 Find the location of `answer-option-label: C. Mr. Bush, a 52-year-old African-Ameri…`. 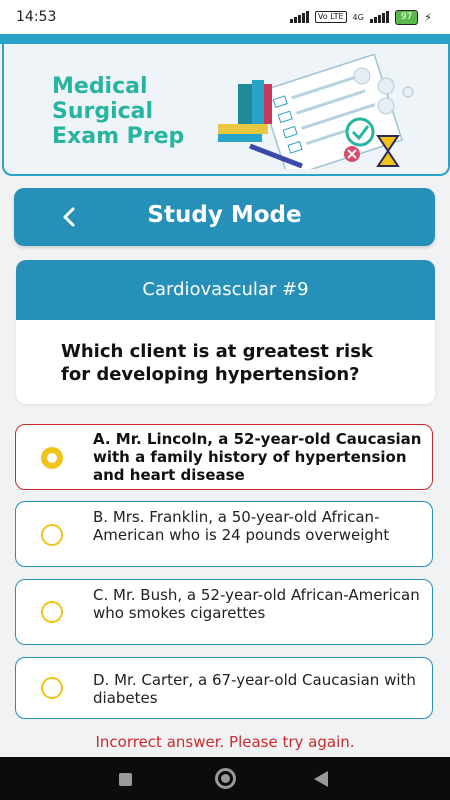

answer-option-label: C. Mr. Bush, a 52-year-old African-Ameri… is located at coordinates (256, 604).